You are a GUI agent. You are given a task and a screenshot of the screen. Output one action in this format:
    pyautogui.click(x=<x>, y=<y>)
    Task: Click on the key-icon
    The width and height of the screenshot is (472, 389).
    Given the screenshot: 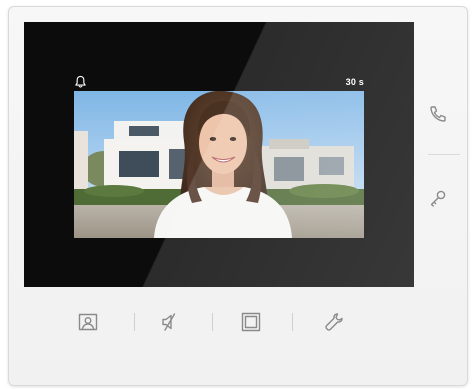 What is the action you would take?
    pyautogui.click(x=438, y=198)
    